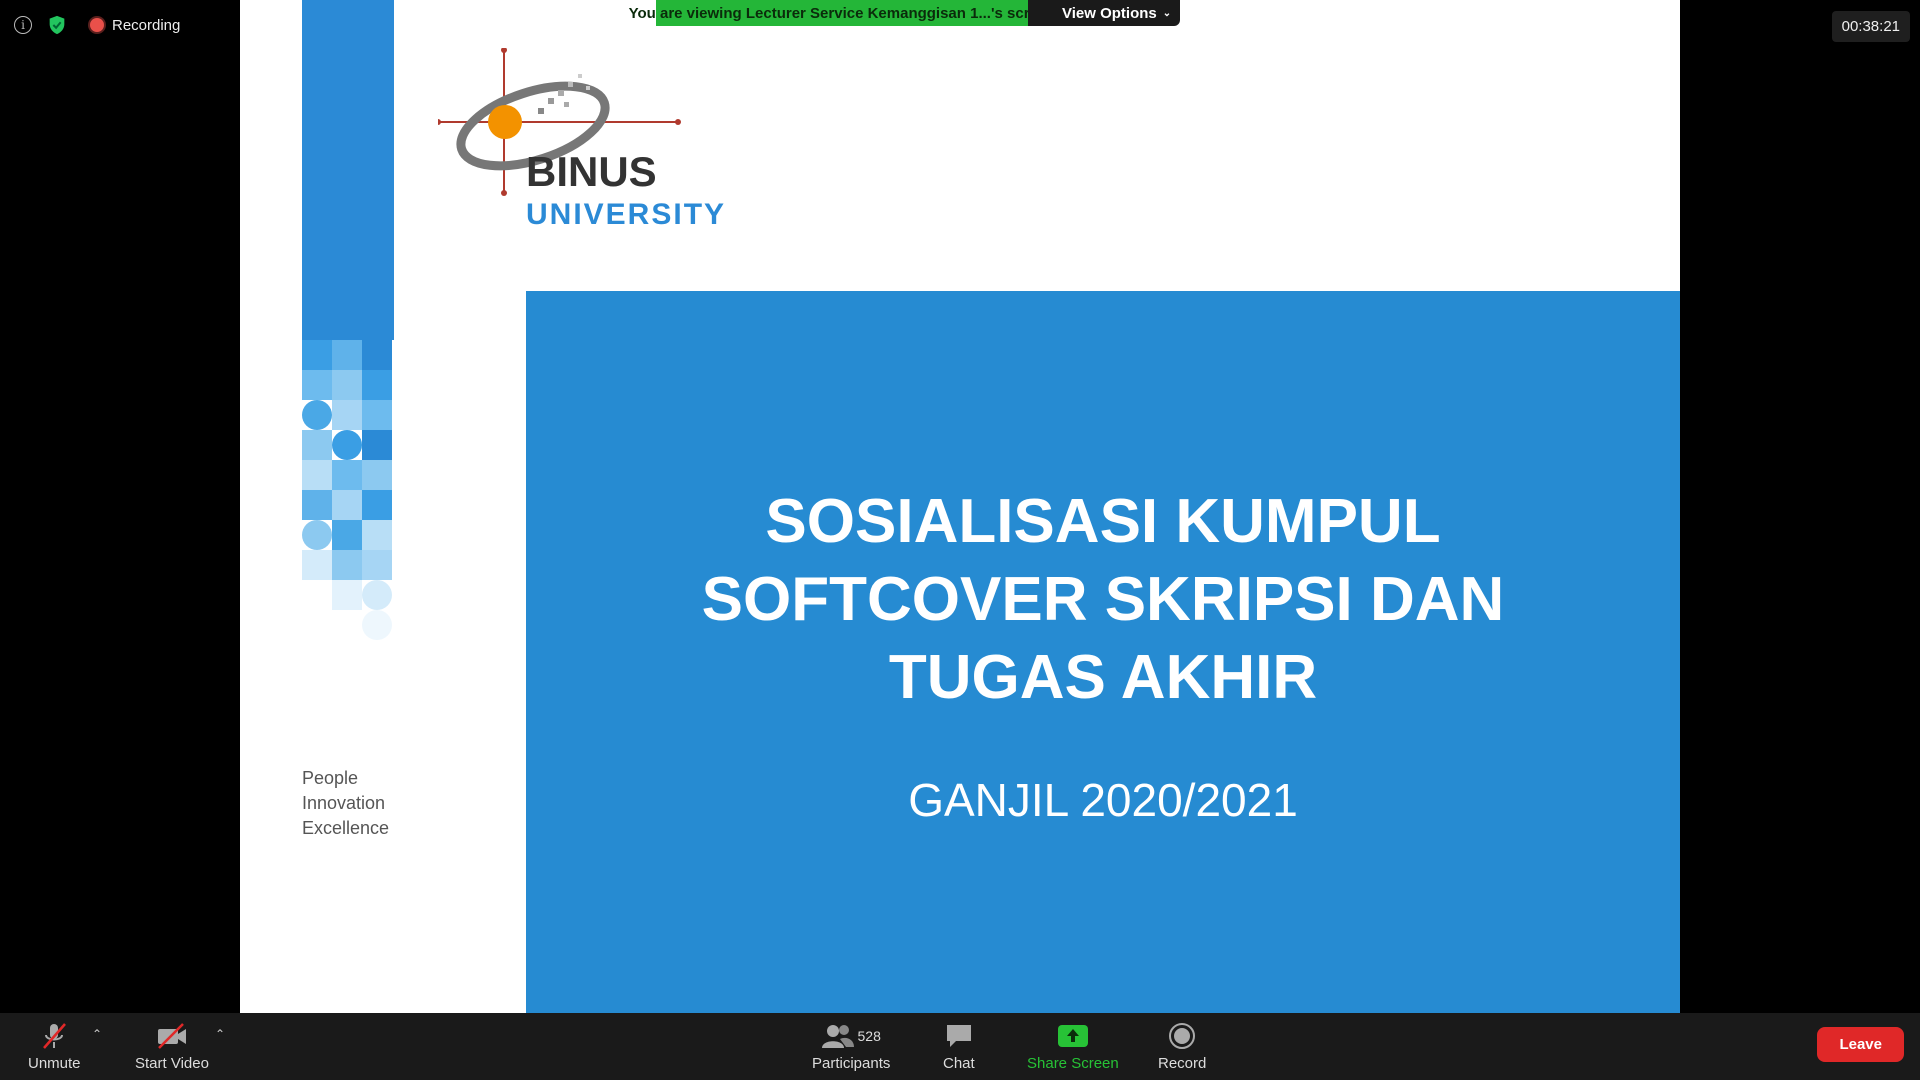 This screenshot has height=1080, width=1920. I want to click on participants-button: 528 Participants, so click(851, 1045).